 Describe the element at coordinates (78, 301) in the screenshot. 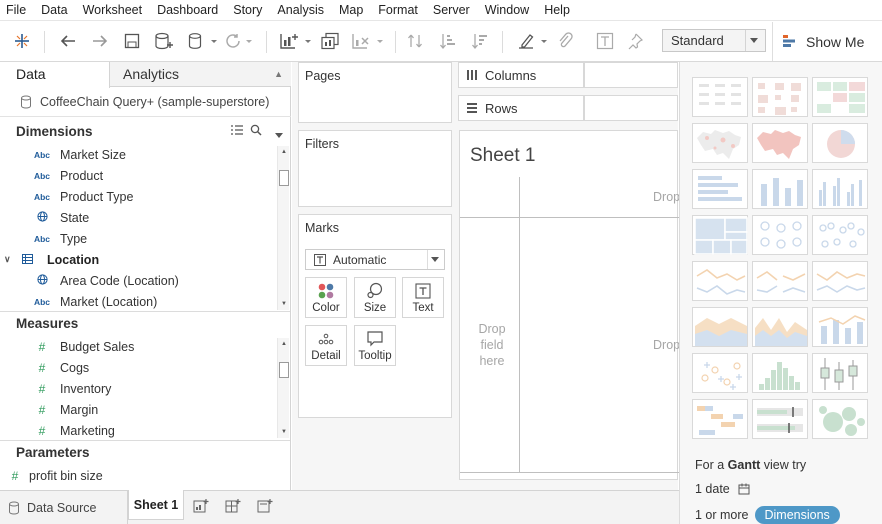

I see `field-market-location: Abc Market (Location)` at that location.